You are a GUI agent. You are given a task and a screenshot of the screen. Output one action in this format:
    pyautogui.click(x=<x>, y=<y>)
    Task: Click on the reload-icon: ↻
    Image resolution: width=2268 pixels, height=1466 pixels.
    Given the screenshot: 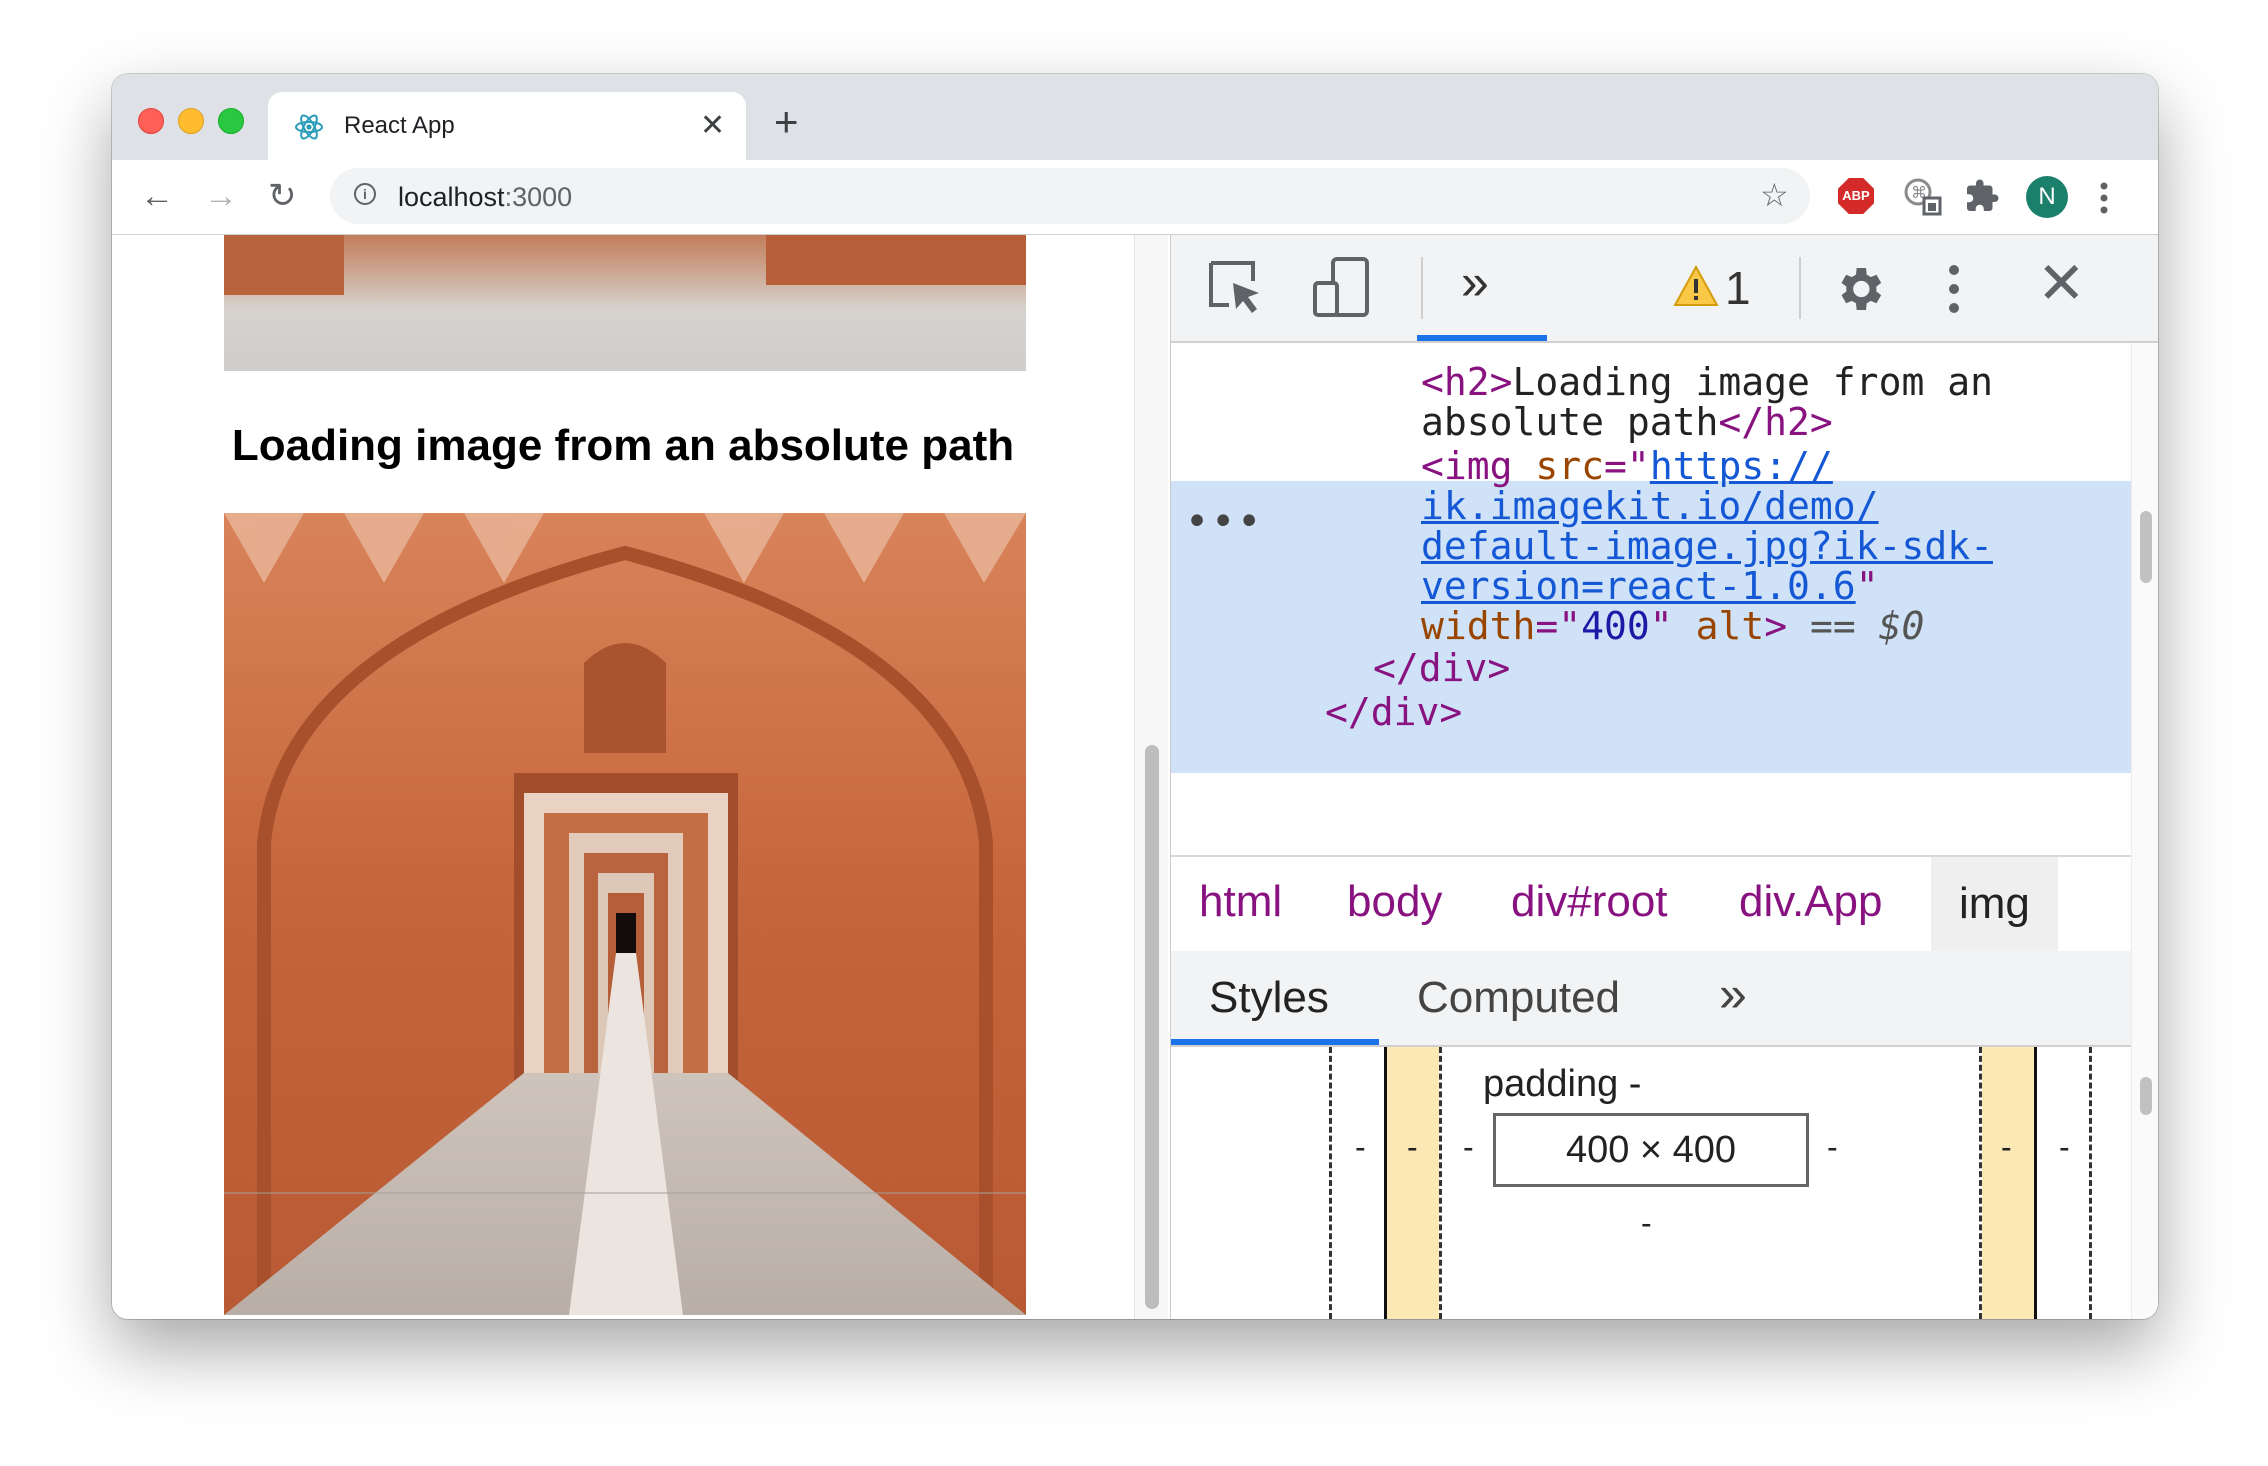 What is the action you would take?
    pyautogui.click(x=282, y=196)
    